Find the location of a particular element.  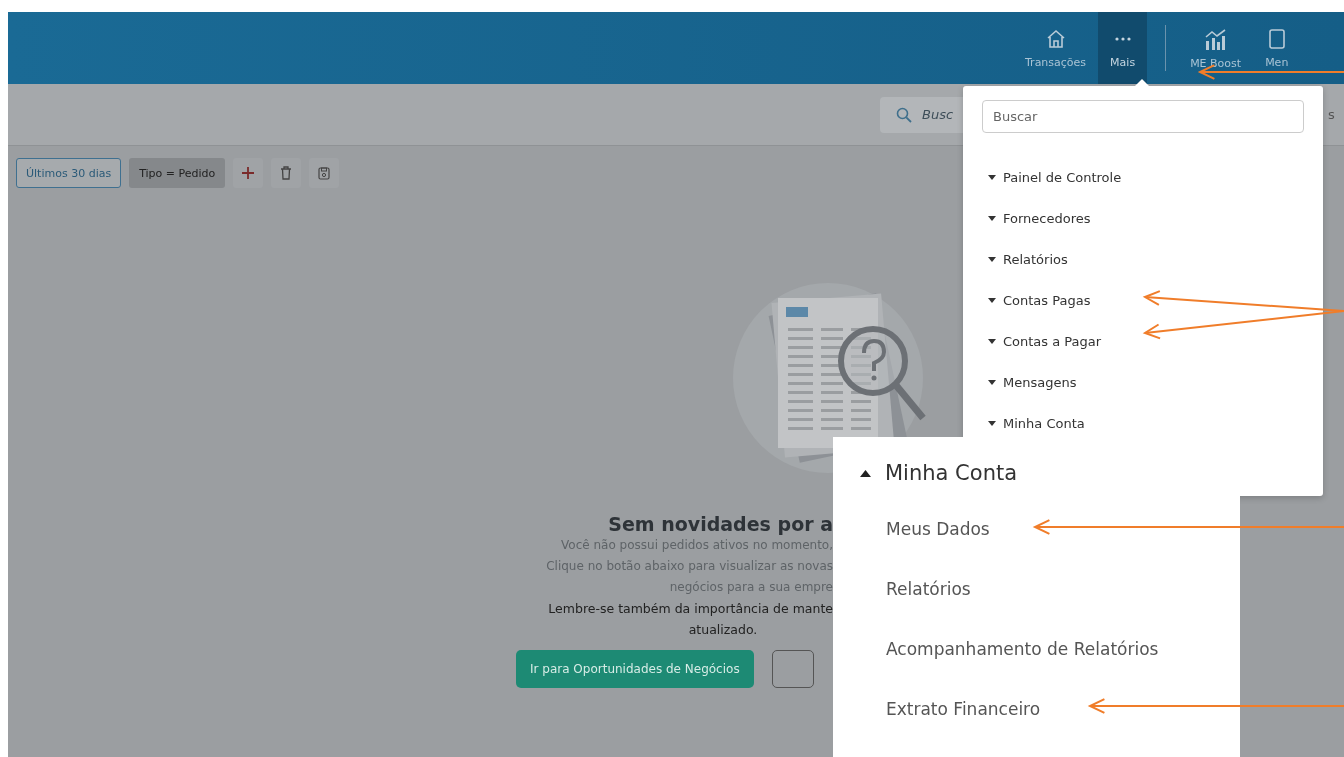

menu-search-field: Buscar is located at coordinates (1143, 116).